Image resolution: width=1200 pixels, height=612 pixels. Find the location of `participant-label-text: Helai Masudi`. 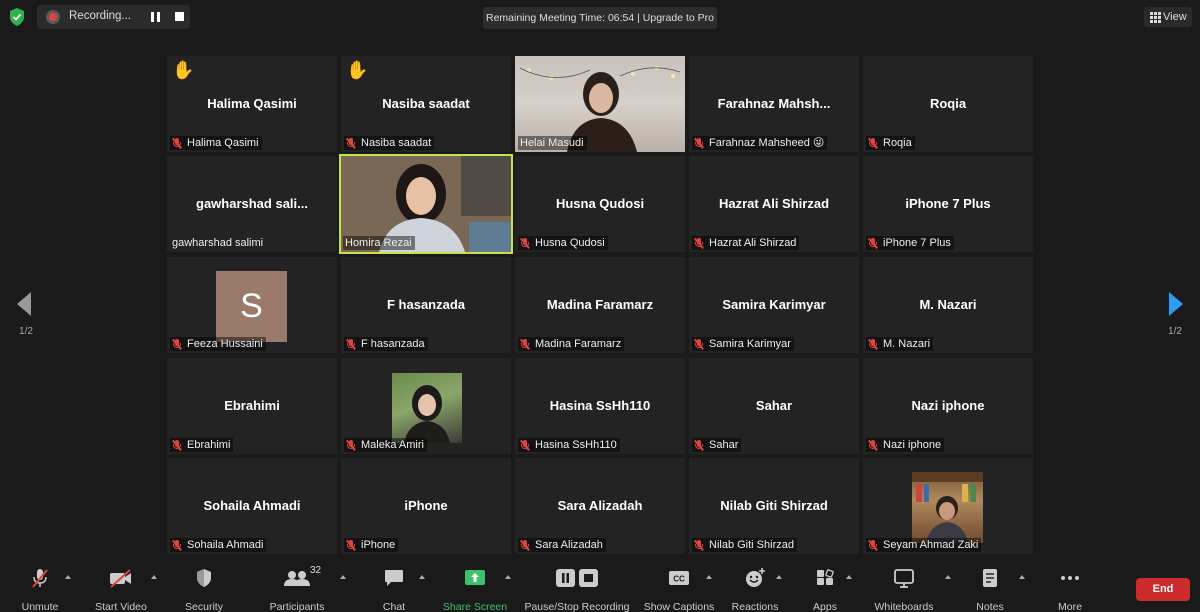

participant-label-text: Helai Masudi is located at coordinates (552, 143).